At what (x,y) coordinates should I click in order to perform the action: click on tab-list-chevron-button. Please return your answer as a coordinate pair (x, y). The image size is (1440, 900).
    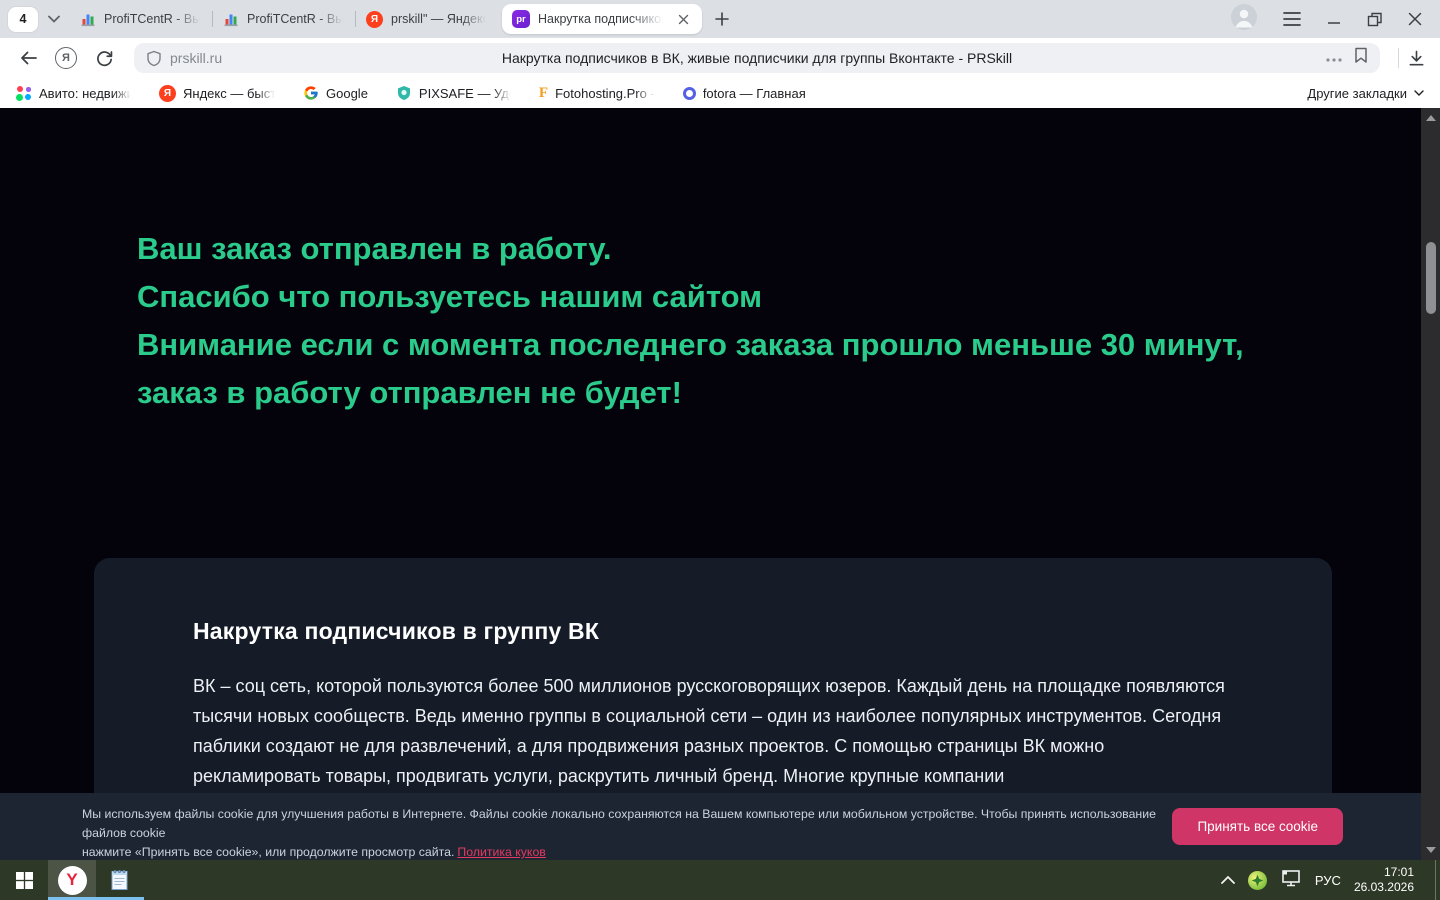
    Looking at the image, I should click on (54, 19).